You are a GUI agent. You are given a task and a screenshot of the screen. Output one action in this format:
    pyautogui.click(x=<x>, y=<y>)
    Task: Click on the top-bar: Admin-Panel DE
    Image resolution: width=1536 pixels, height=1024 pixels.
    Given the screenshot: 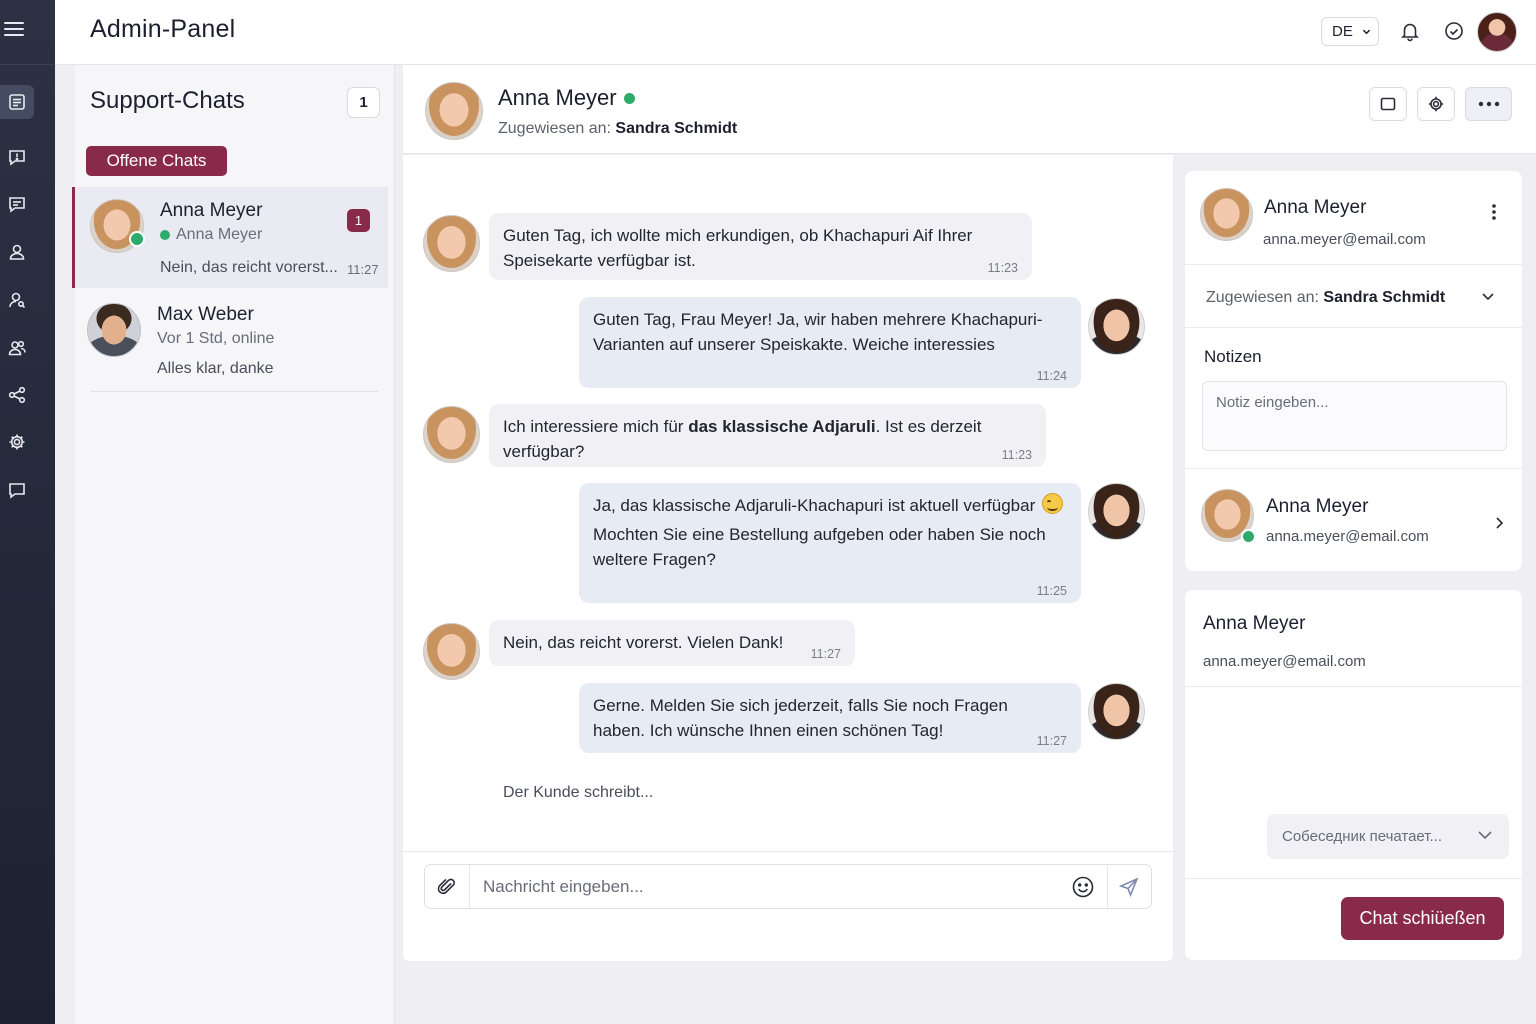 What is the action you would take?
    pyautogui.click(x=795, y=32)
    